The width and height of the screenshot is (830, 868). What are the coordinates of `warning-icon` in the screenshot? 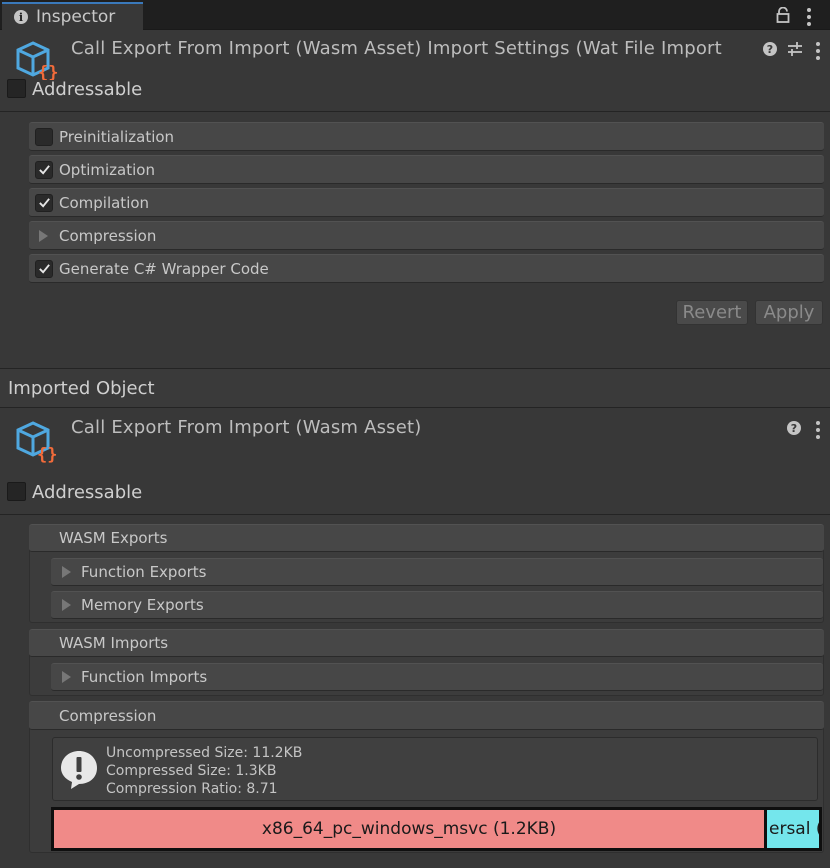 It's located at (79, 772).